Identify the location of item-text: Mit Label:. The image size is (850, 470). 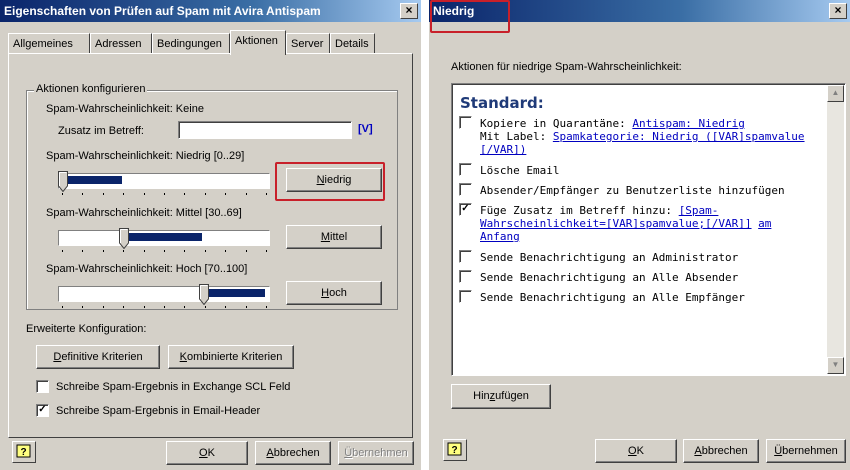
(516, 136).